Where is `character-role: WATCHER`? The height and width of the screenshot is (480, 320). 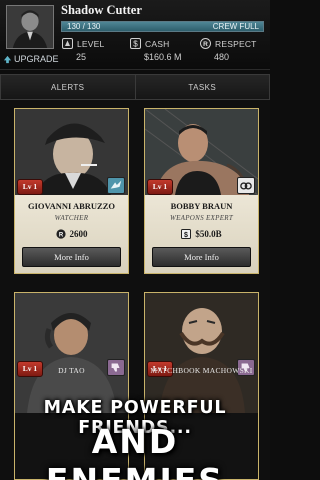 character-role: WATCHER is located at coordinates (71, 218).